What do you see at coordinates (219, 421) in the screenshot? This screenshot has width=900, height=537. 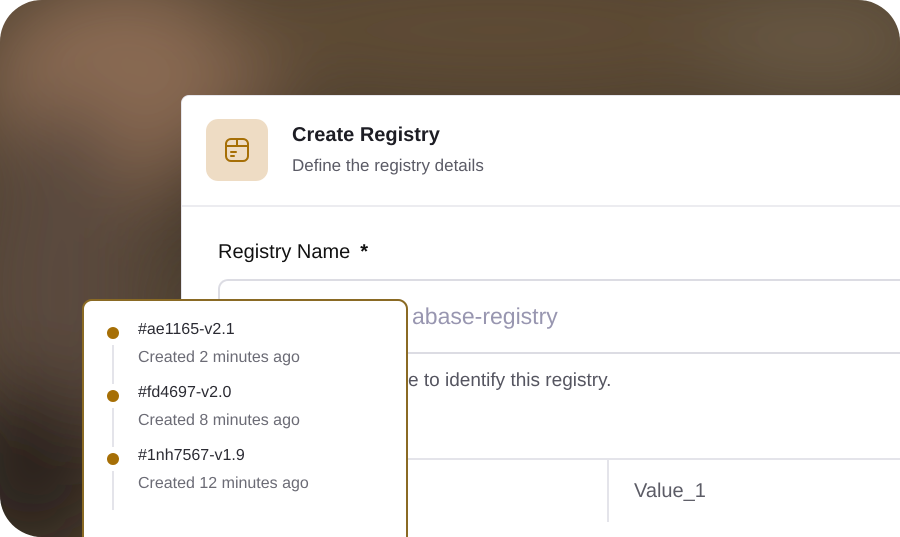 I see `created-time: Created 8 minutes ago` at bounding box center [219, 421].